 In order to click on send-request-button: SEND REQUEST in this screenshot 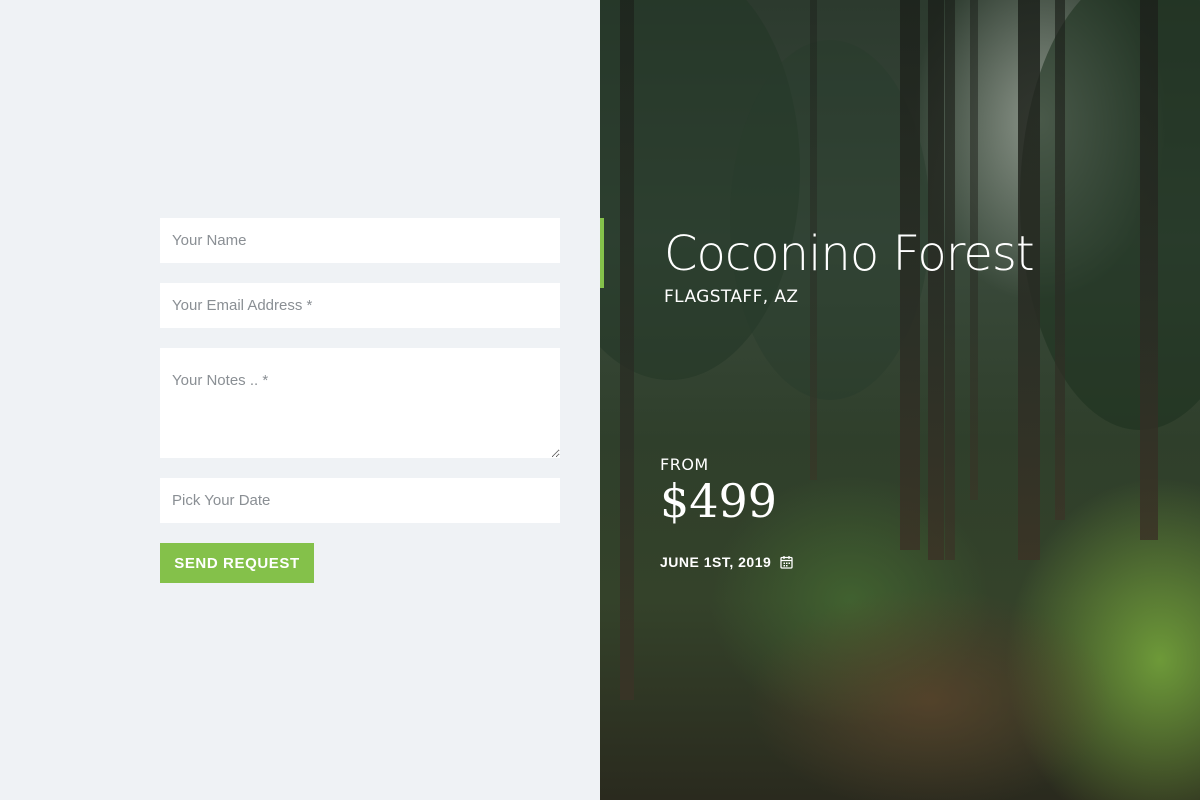, I will do `click(237, 563)`.